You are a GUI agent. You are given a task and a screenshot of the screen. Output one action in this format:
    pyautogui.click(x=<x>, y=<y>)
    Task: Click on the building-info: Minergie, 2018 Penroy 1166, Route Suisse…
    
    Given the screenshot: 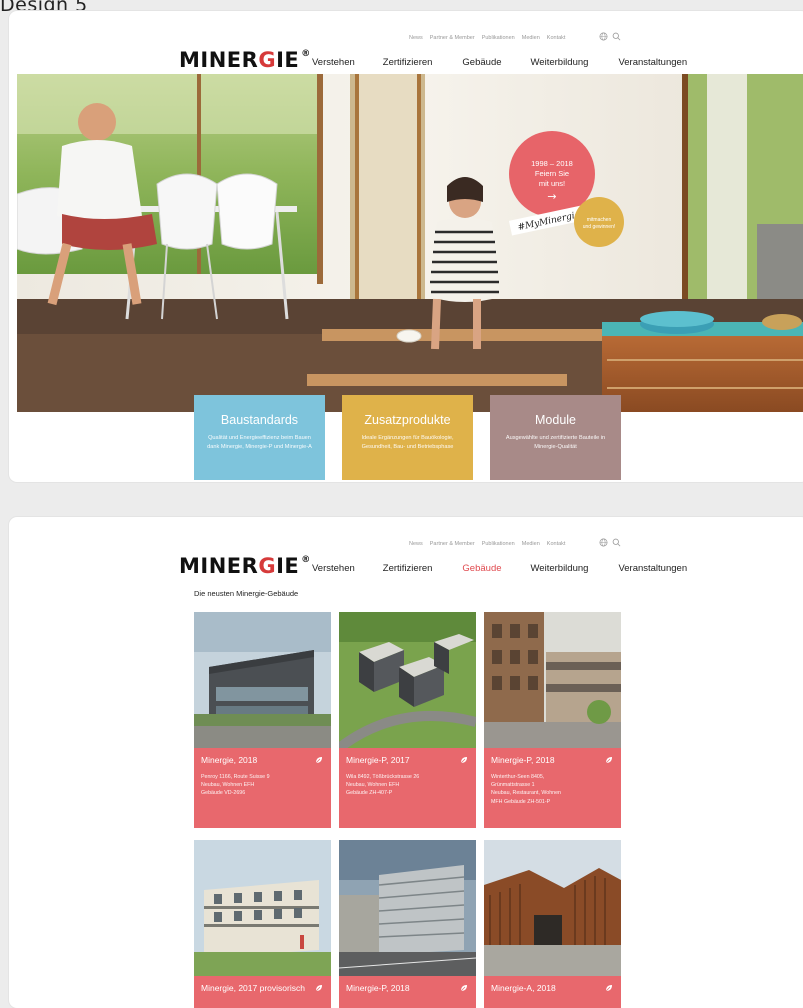 What is the action you would take?
    pyautogui.click(x=262, y=788)
    